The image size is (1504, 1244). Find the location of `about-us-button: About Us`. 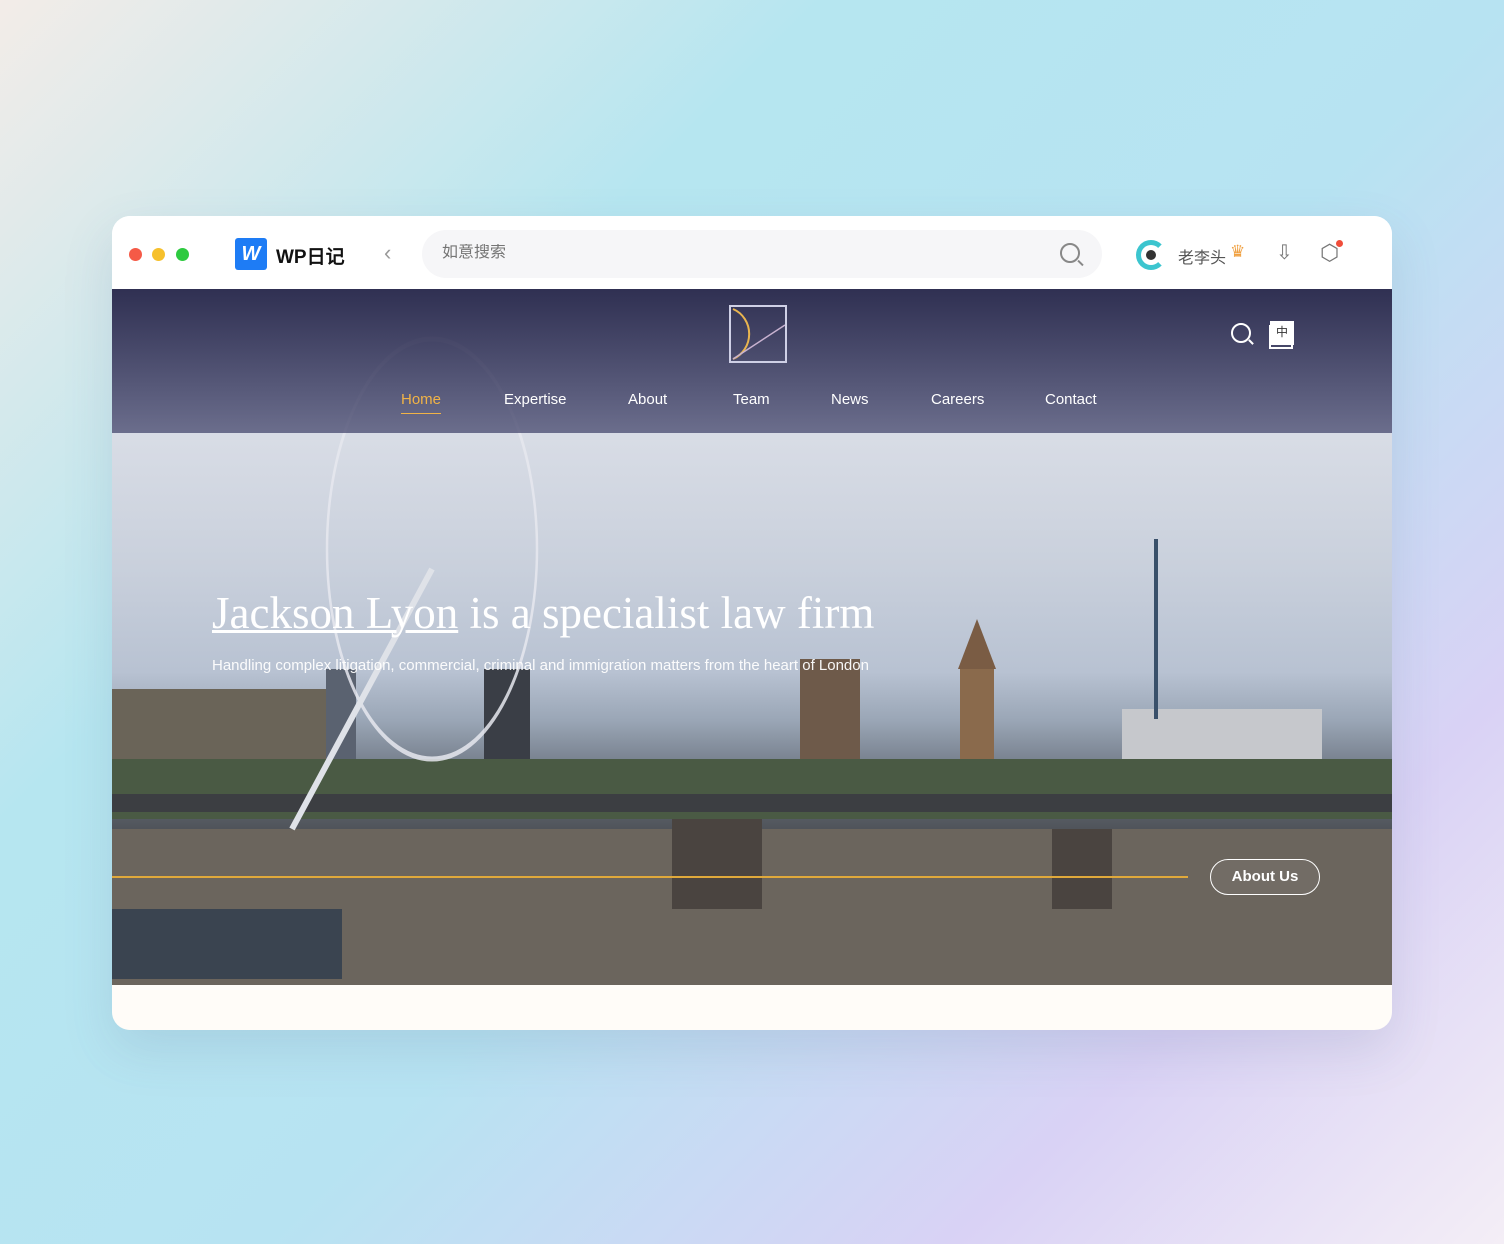

about-us-button: About Us is located at coordinates (1265, 877).